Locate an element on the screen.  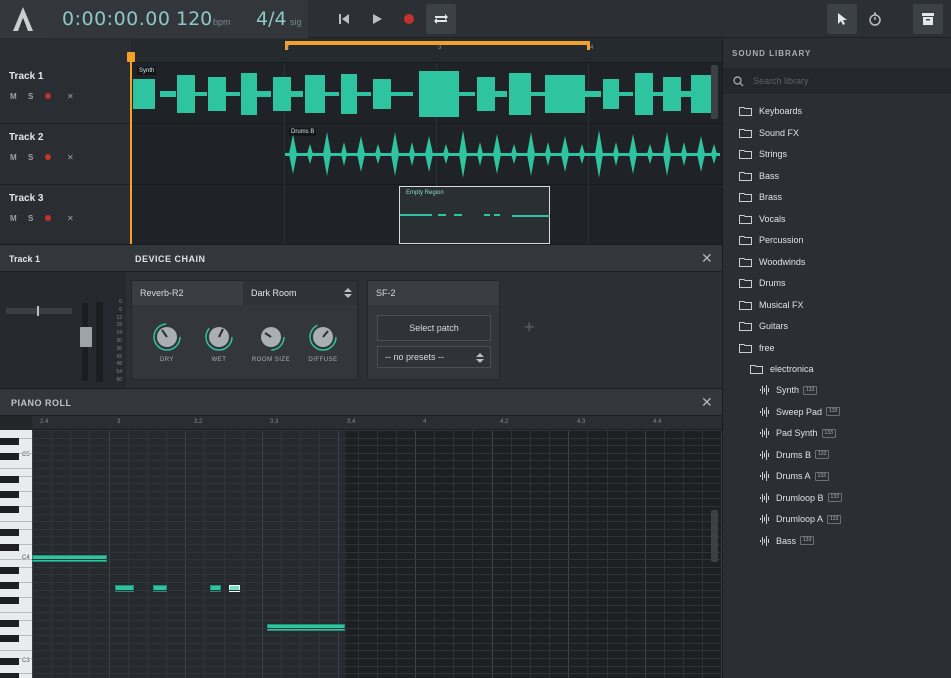
piano-keyboard: C5 C4 C3 is located at coordinates (16, 554).